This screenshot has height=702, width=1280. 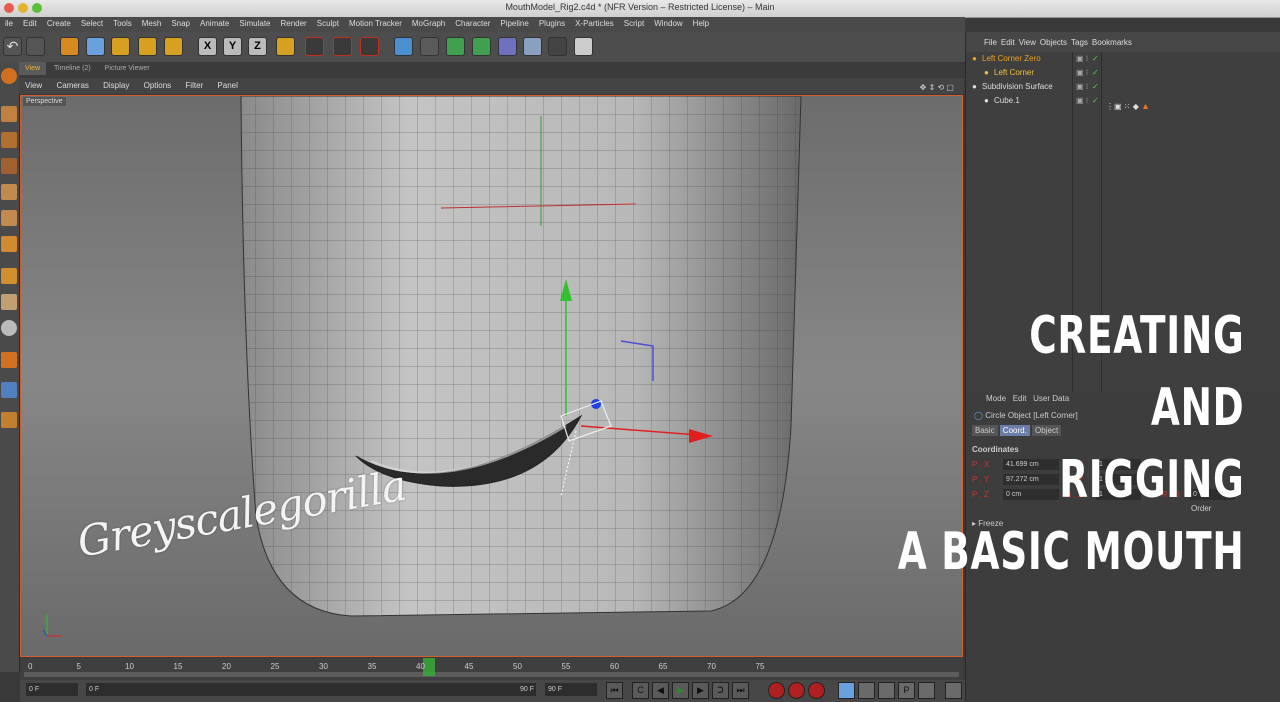 What do you see at coordinates (285, 46) in the screenshot?
I see `coordinate-system-icon` at bounding box center [285, 46].